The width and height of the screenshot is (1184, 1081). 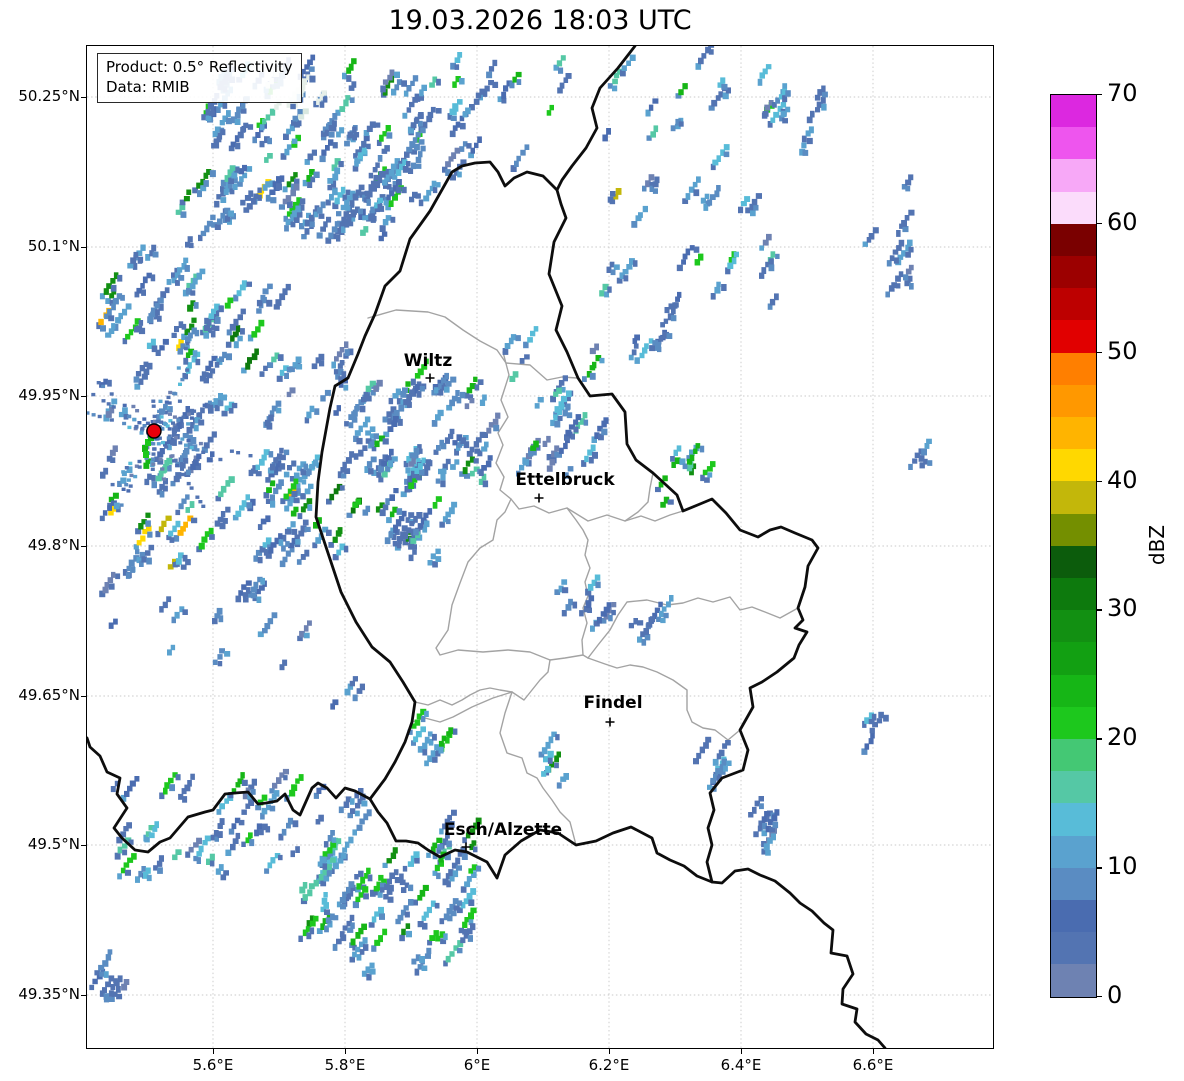 What do you see at coordinates (503, 830) in the screenshot?
I see `city-label-esch-alzette: Esch/Alzette` at bounding box center [503, 830].